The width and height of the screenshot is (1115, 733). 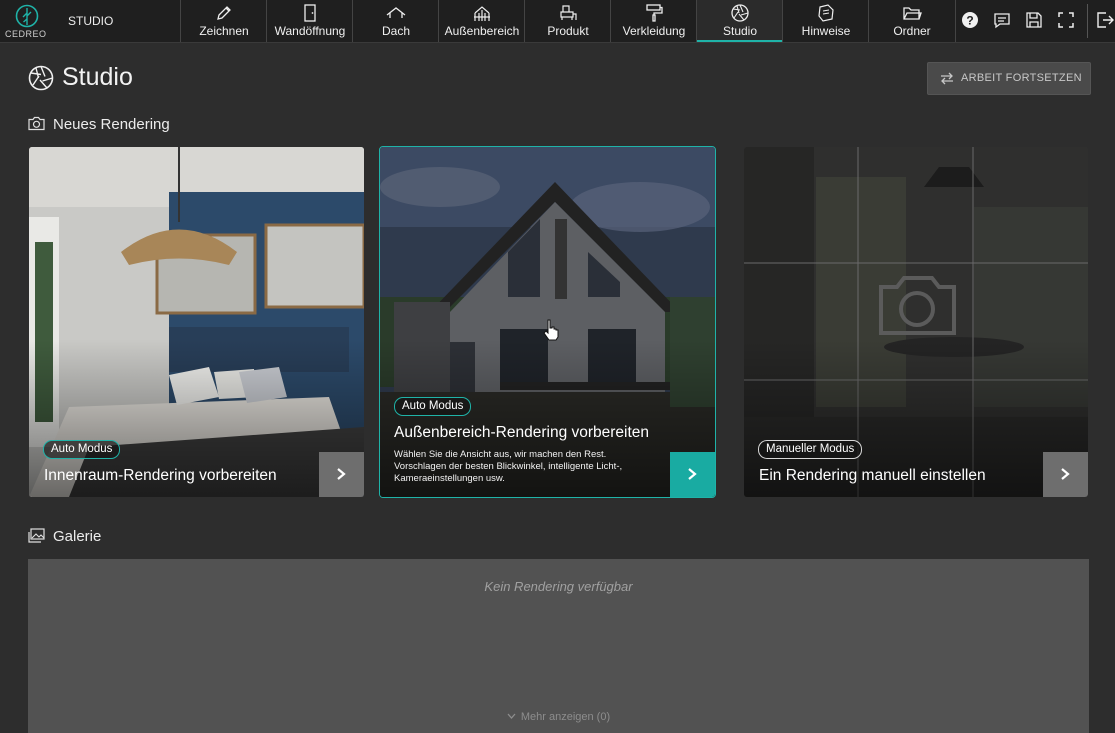 What do you see at coordinates (912, 13) in the screenshot?
I see `folder-icon` at bounding box center [912, 13].